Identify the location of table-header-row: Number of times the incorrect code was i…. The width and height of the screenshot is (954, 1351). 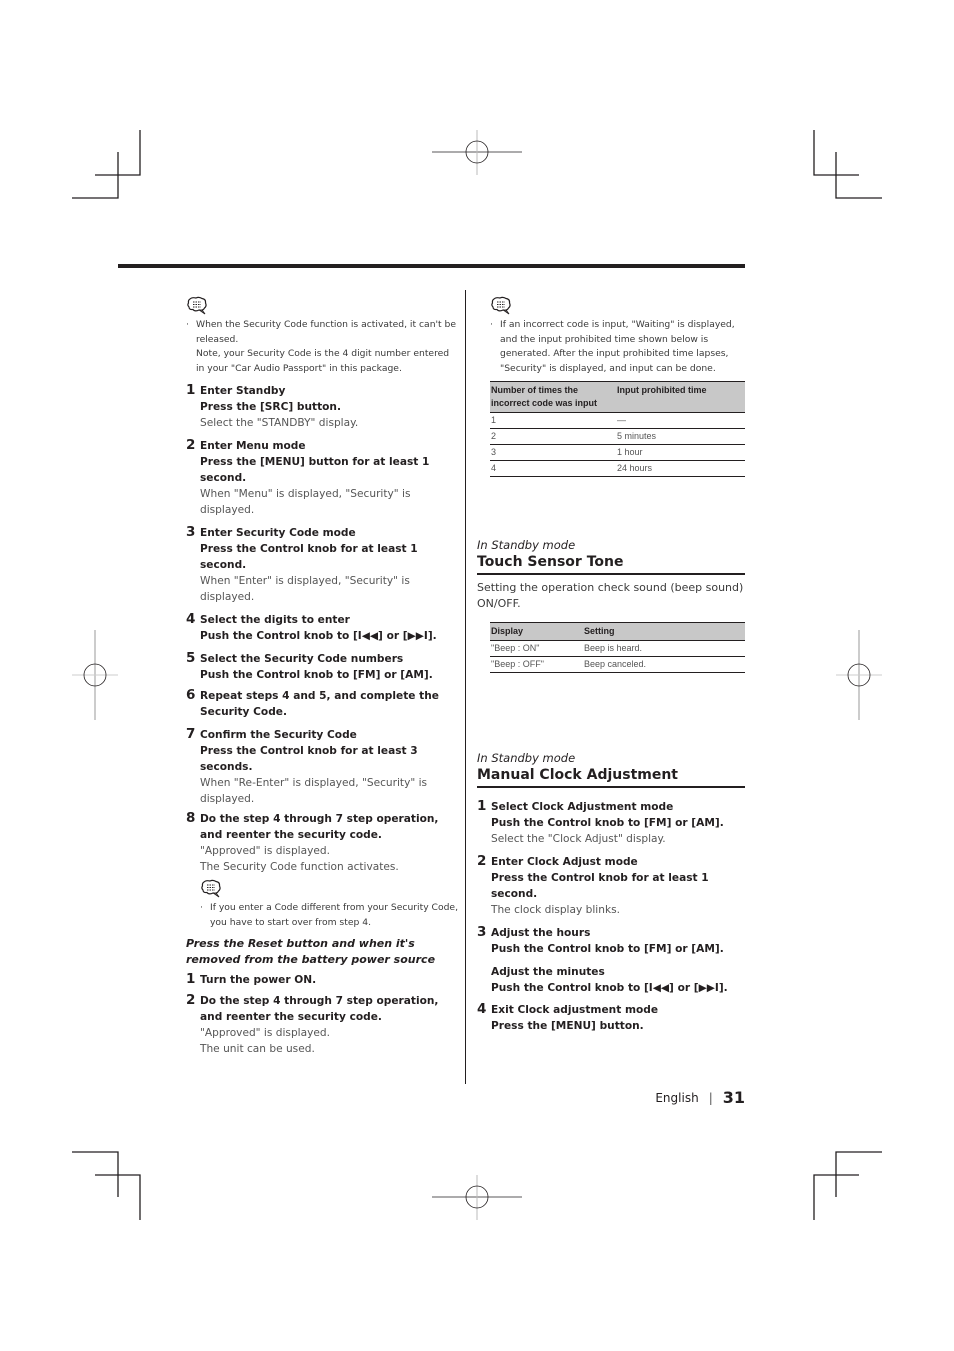
(617, 397).